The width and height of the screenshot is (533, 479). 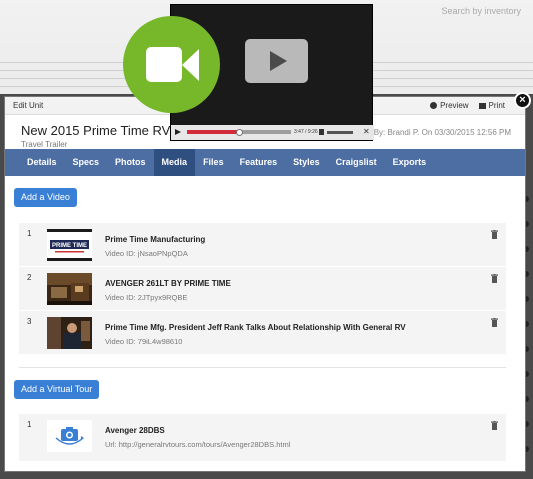 What do you see at coordinates (29, 424) in the screenshot?
I see `tour-number: 1` at bounding box center [29, 424].